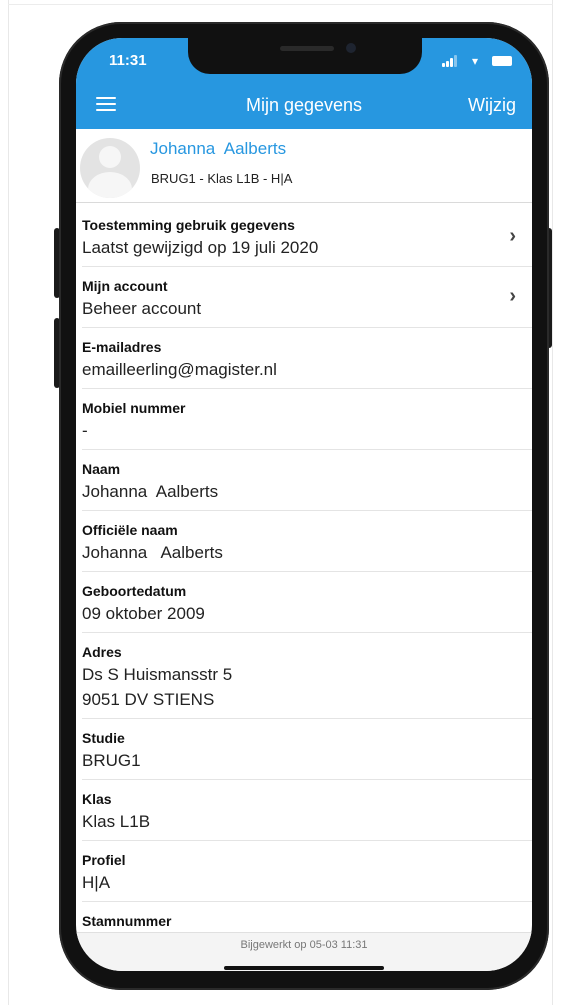 This screenshot has width=582, height=1005. What do you see at coordinates (96, 882) in the screenshot?
I see `field-value: H|A` at bounding box center [96, 882].